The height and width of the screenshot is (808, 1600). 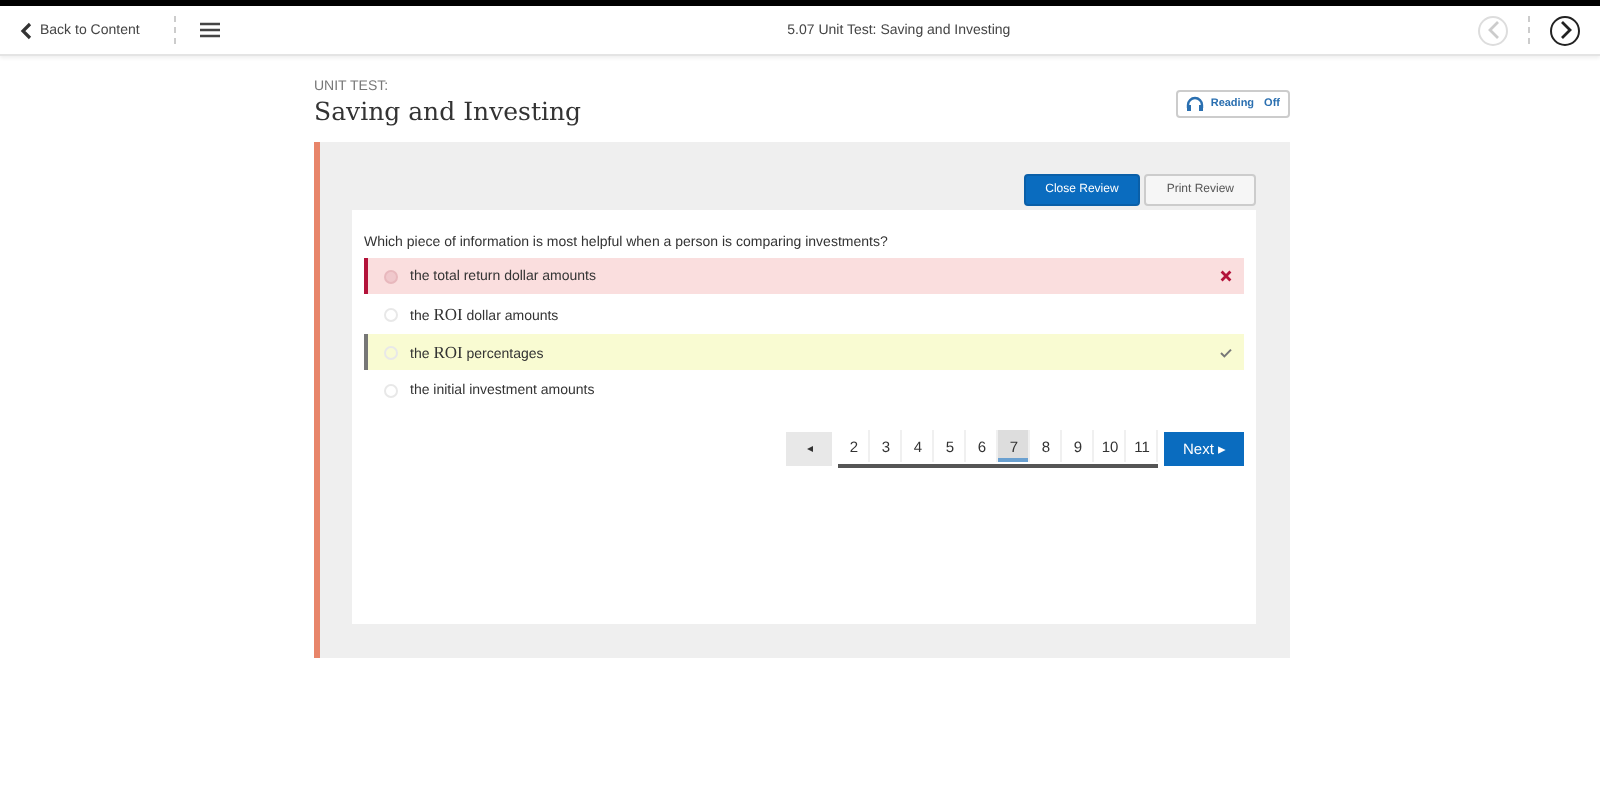 I want to click on next-button, so click(x=1565, y=30).